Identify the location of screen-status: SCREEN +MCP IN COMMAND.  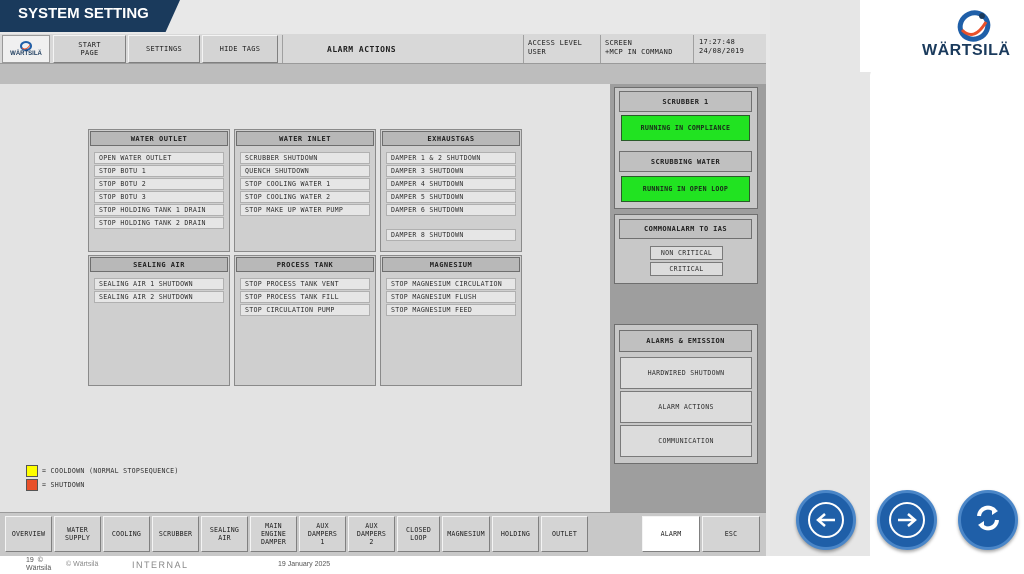
(646, 49).